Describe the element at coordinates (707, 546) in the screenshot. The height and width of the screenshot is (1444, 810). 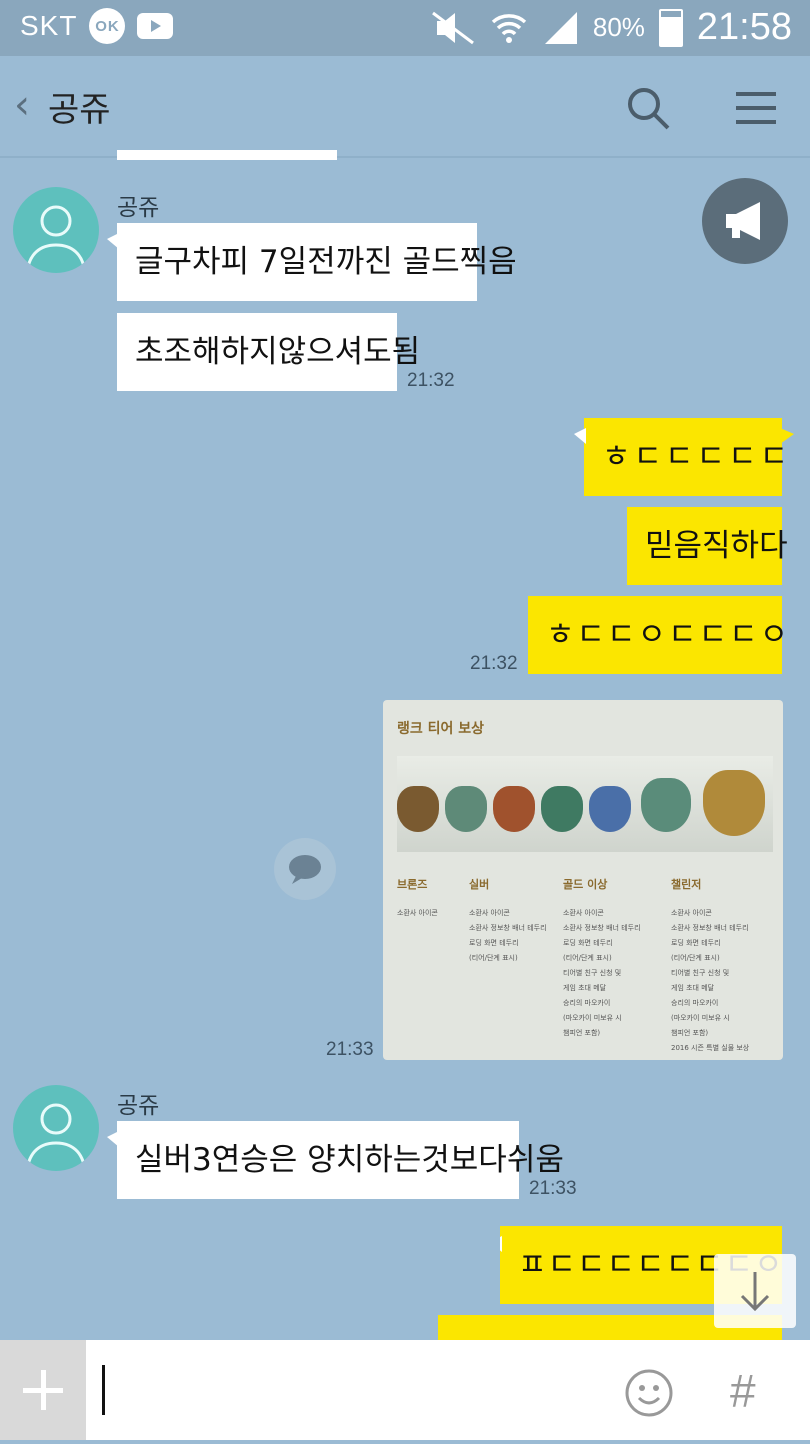
I see `my-message-bubble: 믿음직하다` at that location.